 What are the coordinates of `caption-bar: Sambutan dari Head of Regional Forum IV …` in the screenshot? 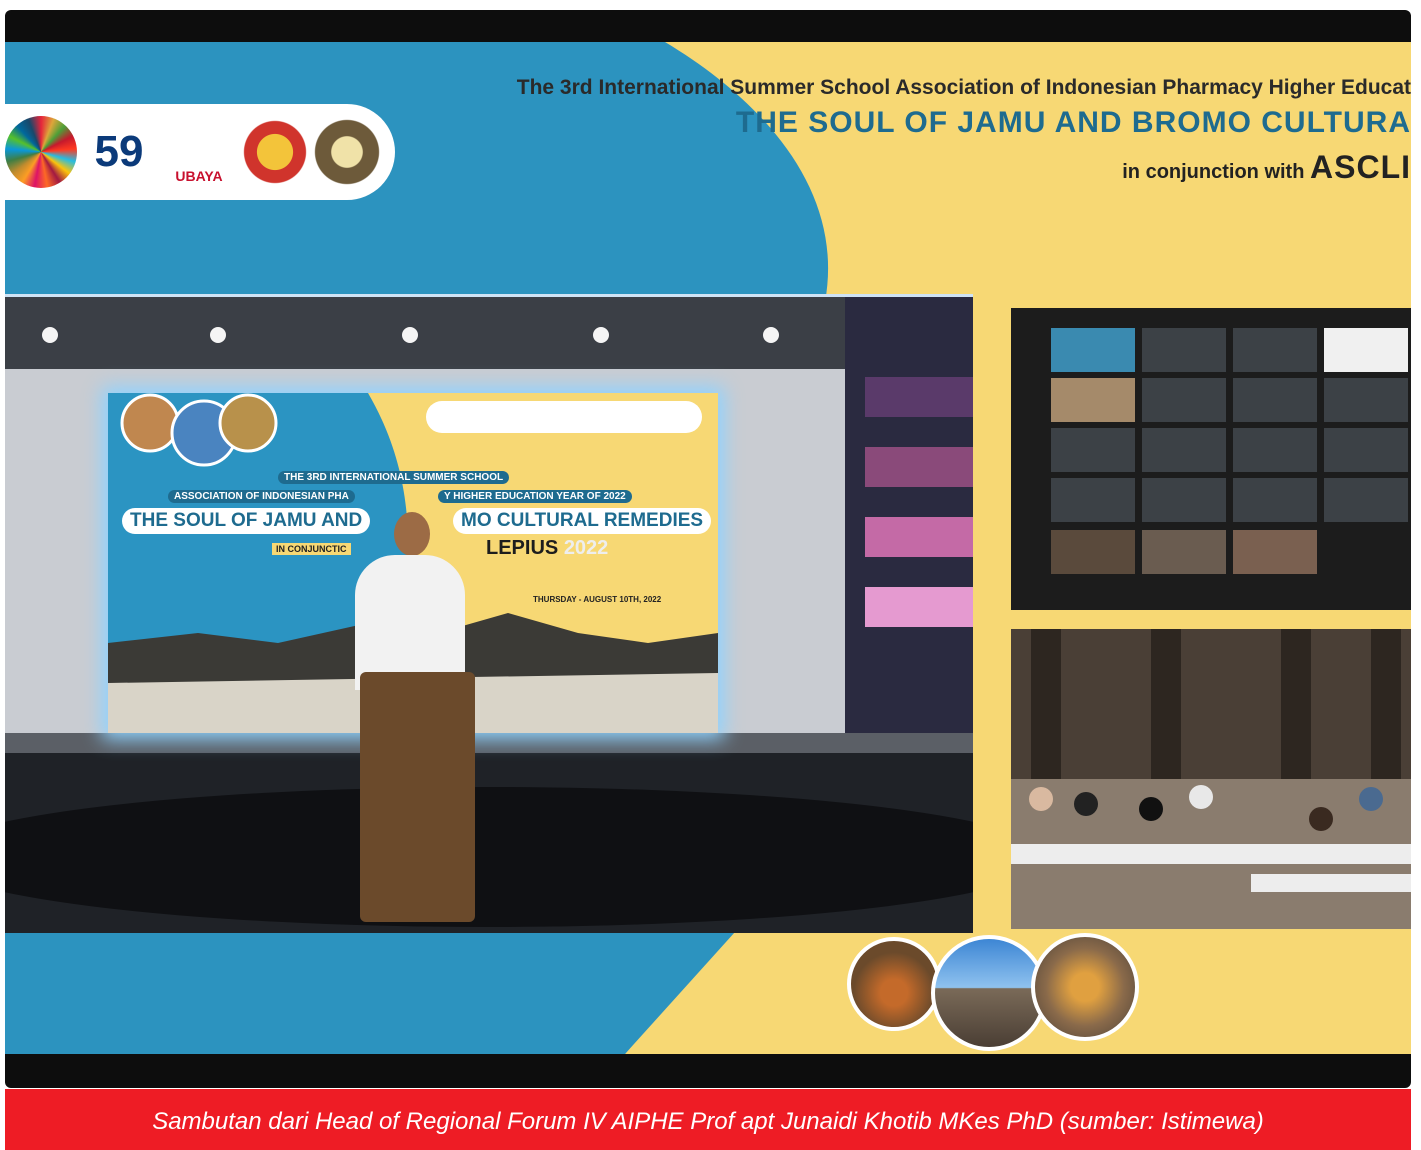 It's located at (708, 1119).